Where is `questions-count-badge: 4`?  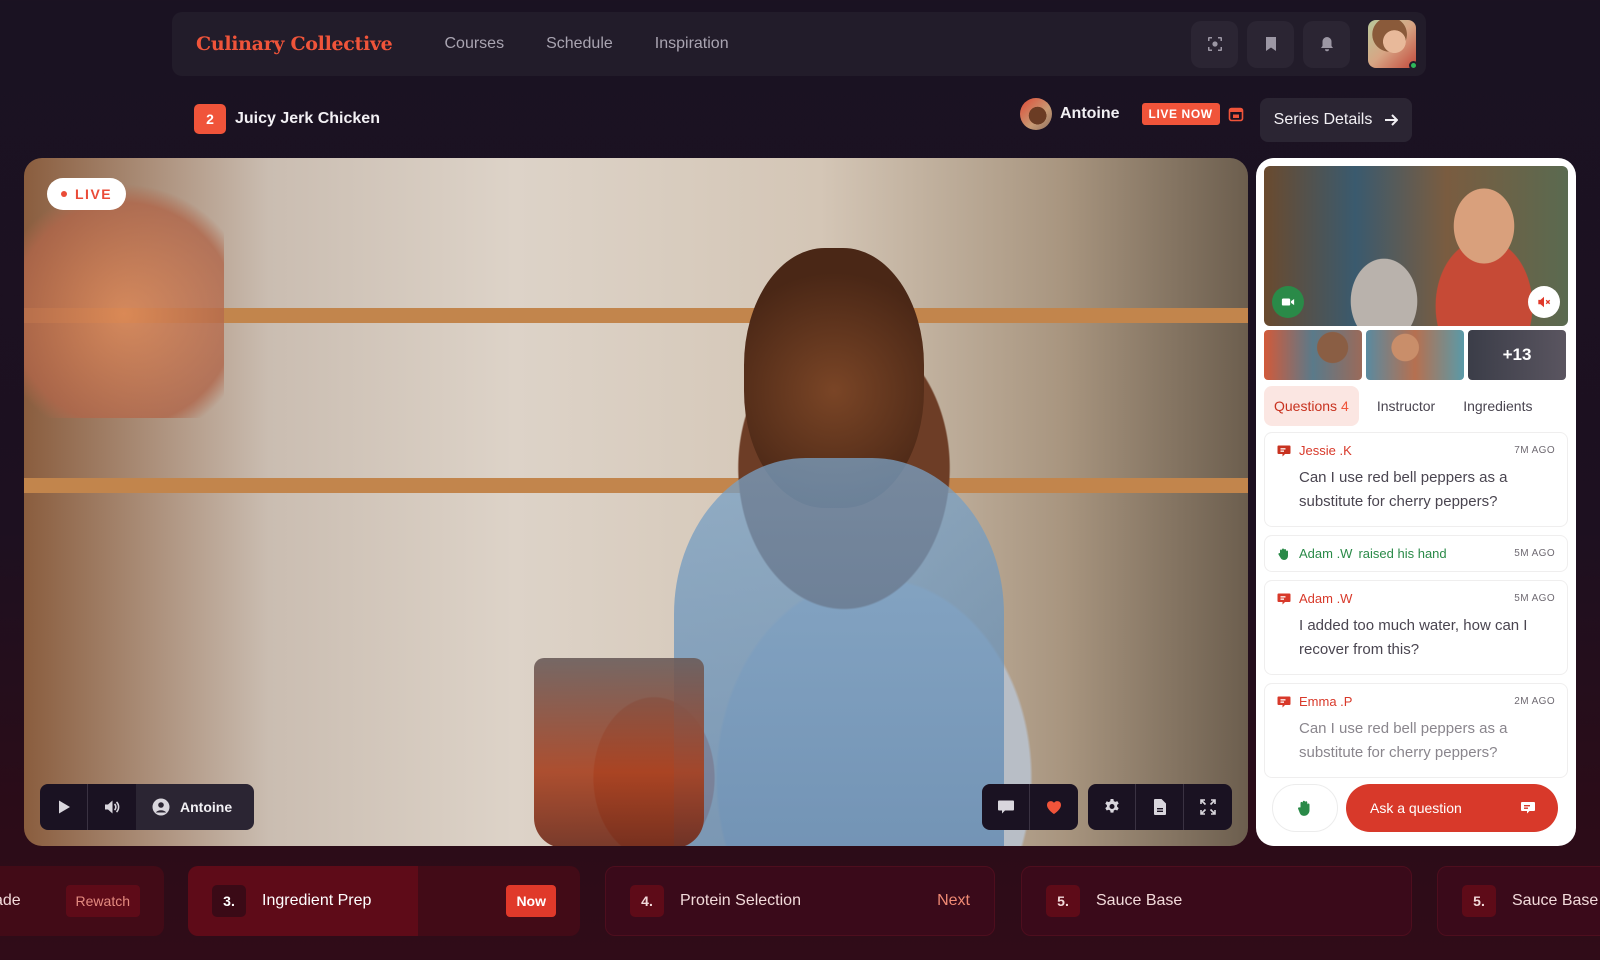
questions-count-badge: 4 is located at coordinates (1345, 406).